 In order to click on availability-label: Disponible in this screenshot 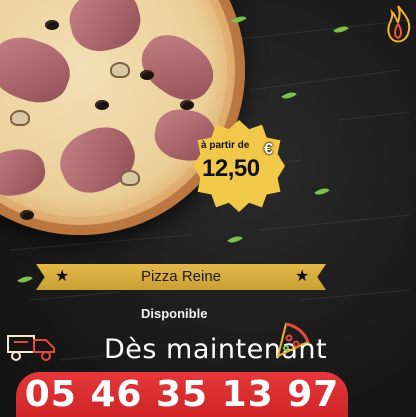, I will do `click(174, 313)`.